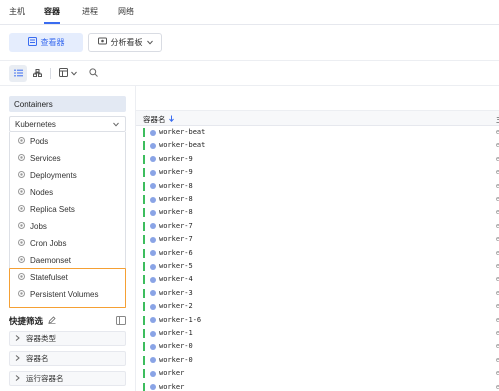 The image size is (499, 391). I want to click on container-name-cell: worker-2, so click(176, 306).